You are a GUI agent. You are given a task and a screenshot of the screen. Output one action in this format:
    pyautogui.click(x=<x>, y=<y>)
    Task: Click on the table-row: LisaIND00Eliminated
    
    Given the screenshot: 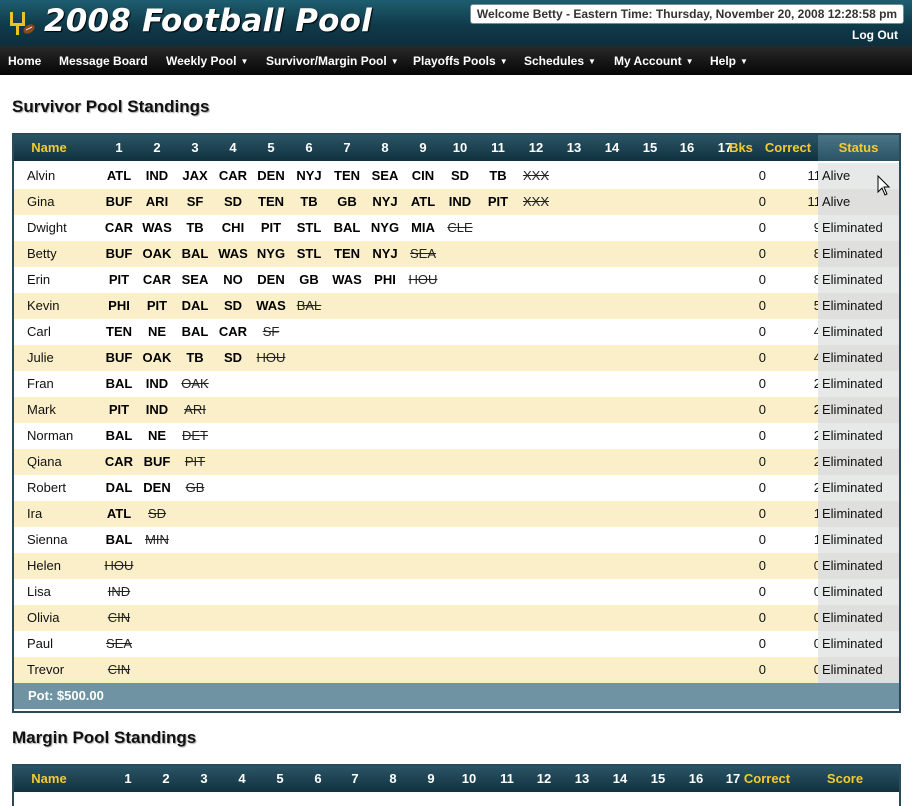 What is the action you would take?
    pyautogui.click(x=456, y=592)
    